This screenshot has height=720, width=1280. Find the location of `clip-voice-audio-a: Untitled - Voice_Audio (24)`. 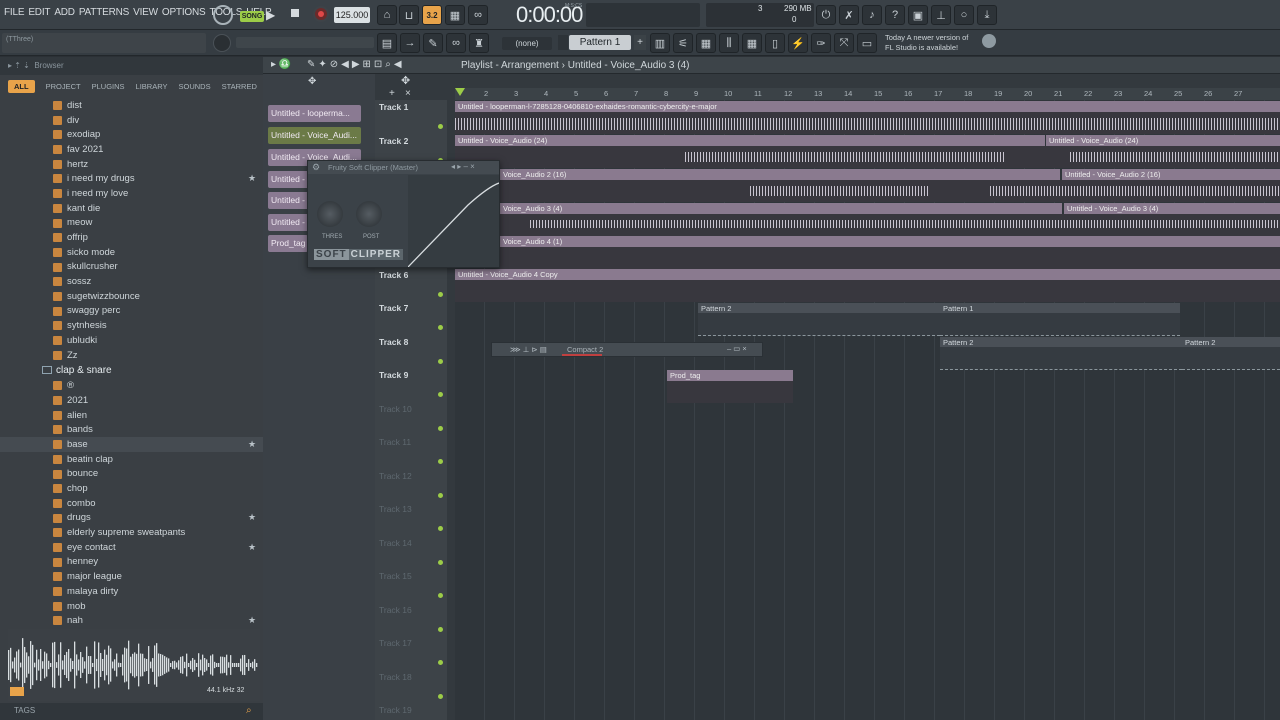

clip-voice-audio-a: Untitled - Voice_Audio (24) is located at coordinates (750, 140).